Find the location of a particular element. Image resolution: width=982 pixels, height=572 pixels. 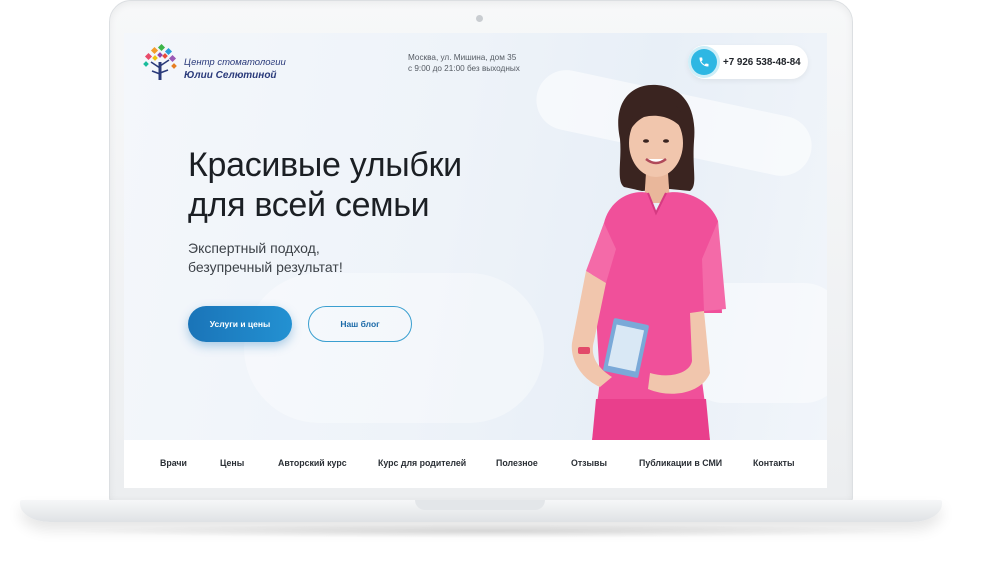

laptop-shadow is located at coordinates (491, 531).